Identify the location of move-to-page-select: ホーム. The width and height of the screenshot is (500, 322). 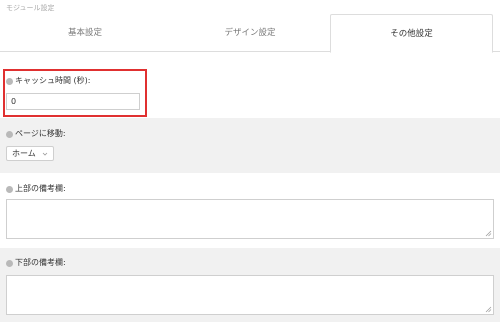
(30, 153).